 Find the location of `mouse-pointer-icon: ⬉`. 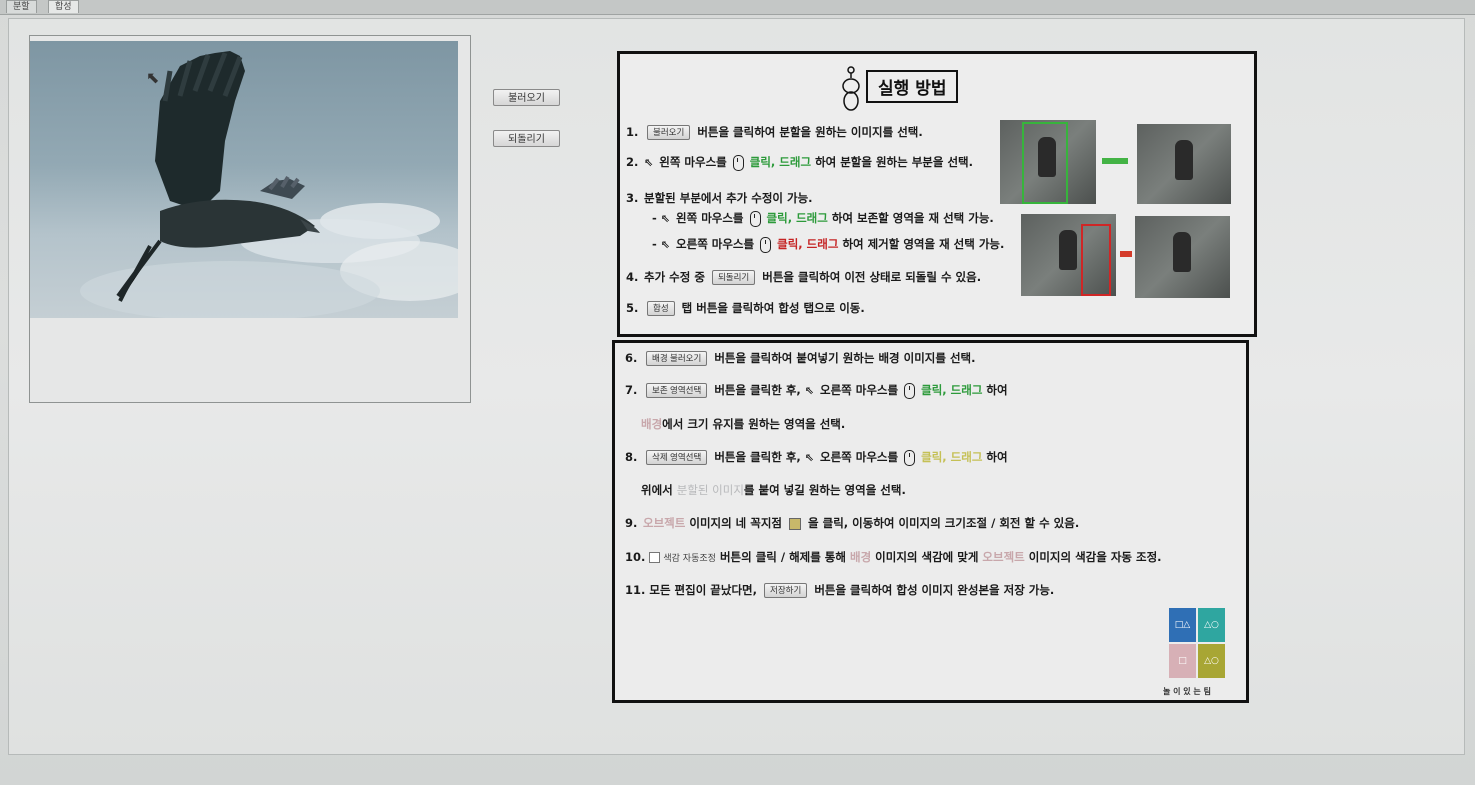

mouse-pointer-icon: ⬉ is located at coordinates (153, 77).